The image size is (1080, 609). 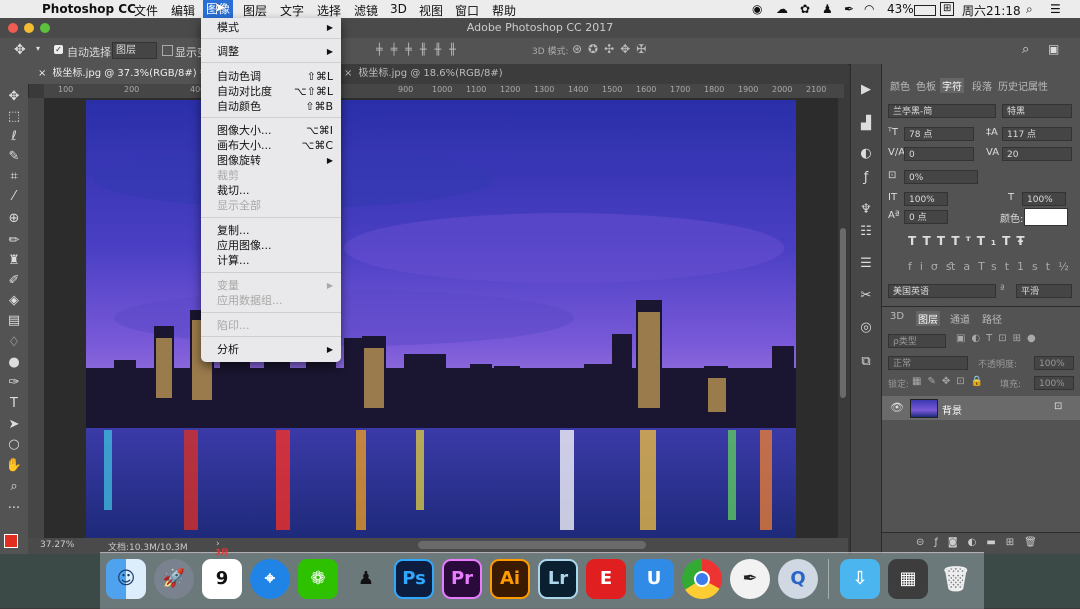 What do you see at coordinates (270, 579) in the screenshot?
I see `safari-icon: ⌖` at bounding box center [270, 579].